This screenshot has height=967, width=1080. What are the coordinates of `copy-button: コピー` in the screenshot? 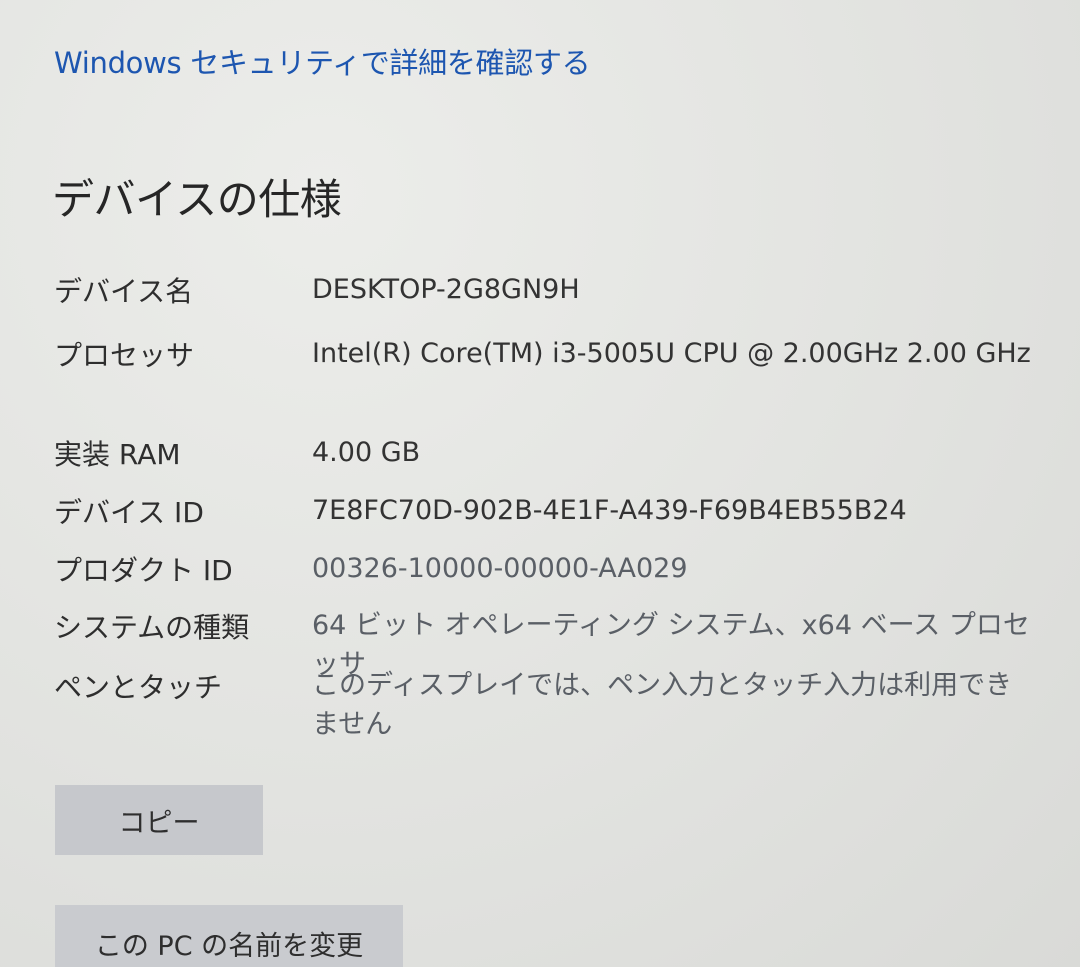 It's located at (159, 820).